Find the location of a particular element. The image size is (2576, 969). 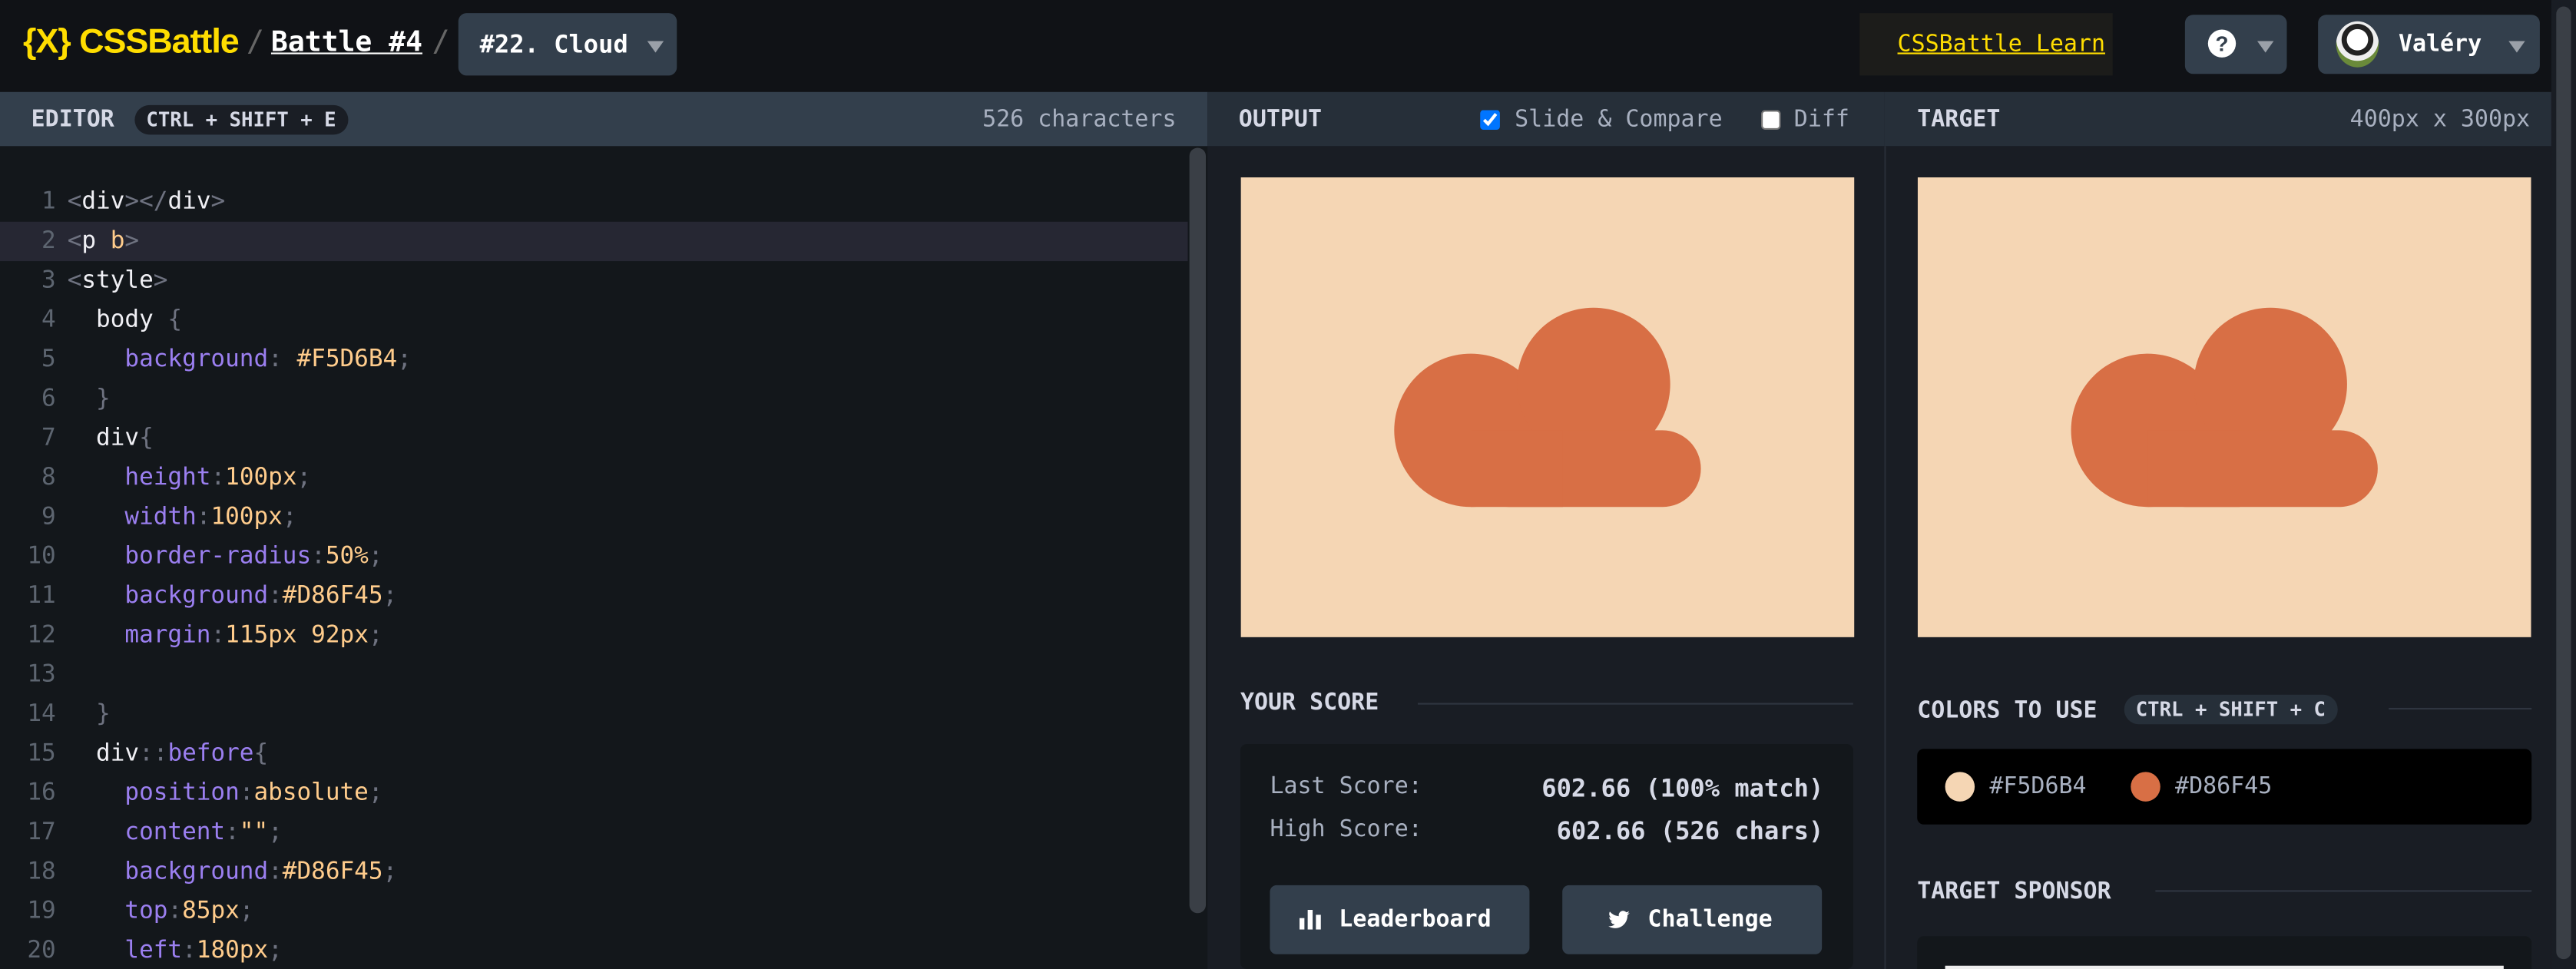

last-score: 602.66 (100% match) is located at coordinates (1683, 788).